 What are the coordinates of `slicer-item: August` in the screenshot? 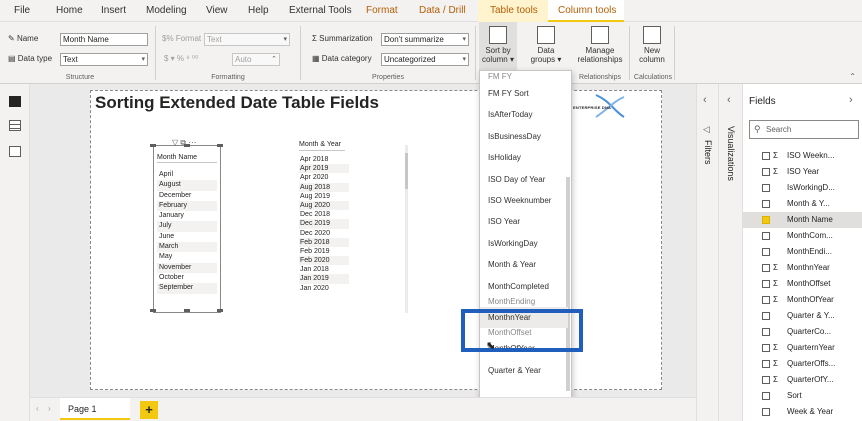 It's located at (187, 185).